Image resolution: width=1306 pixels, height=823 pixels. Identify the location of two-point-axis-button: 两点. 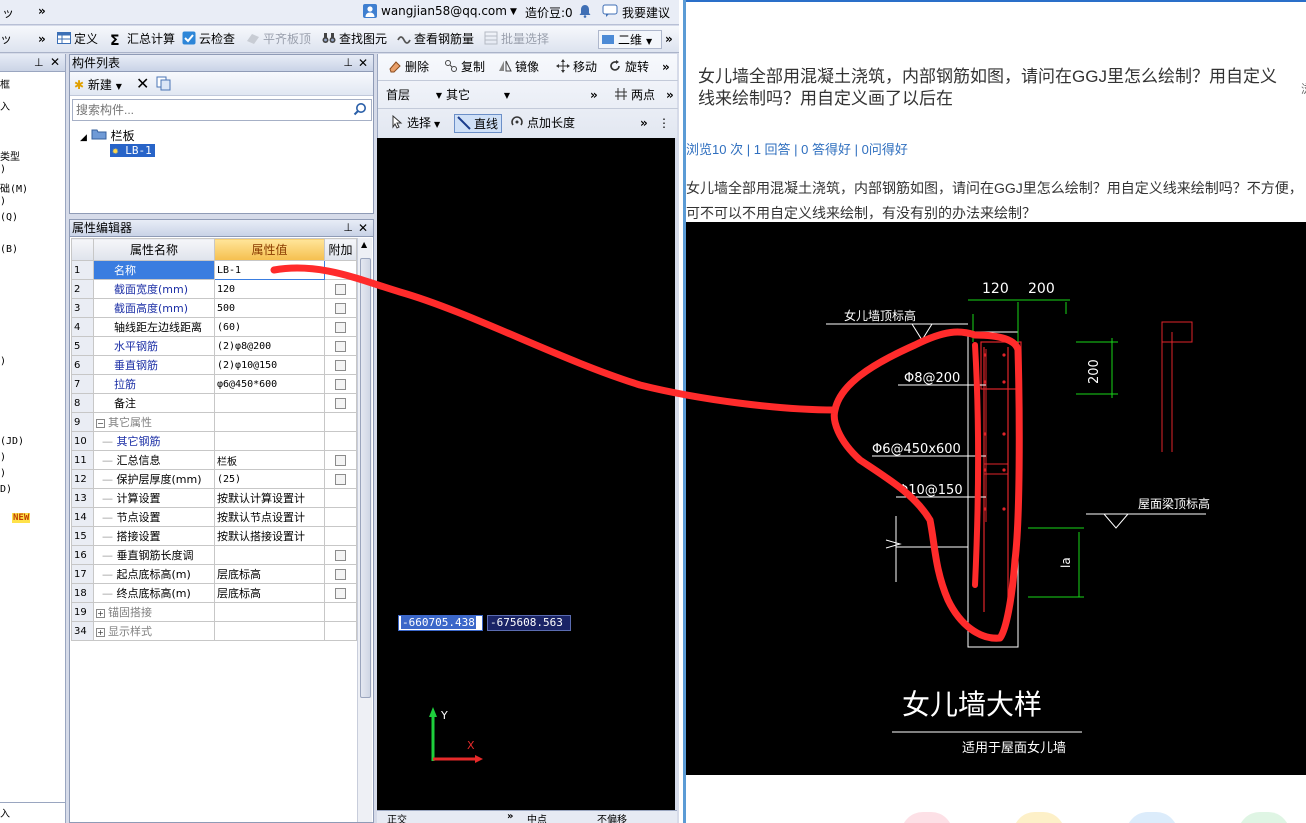
(634, 95).